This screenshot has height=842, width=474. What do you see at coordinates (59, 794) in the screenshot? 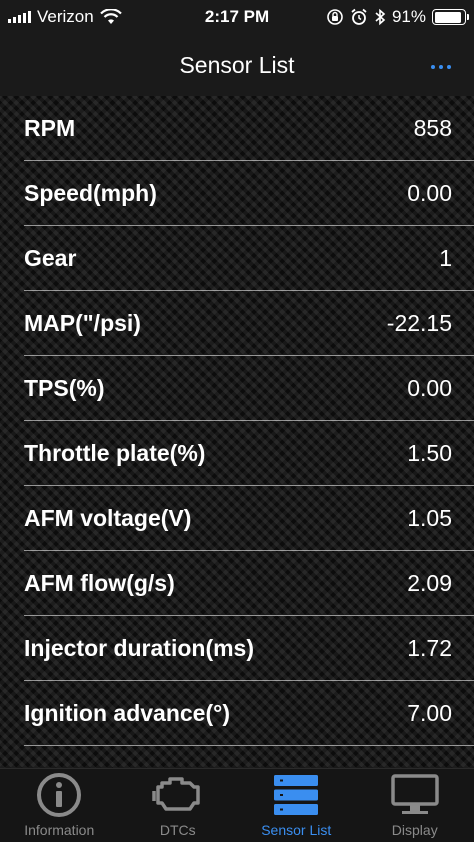
I see `info-icon` at bounding box center [59, 794].